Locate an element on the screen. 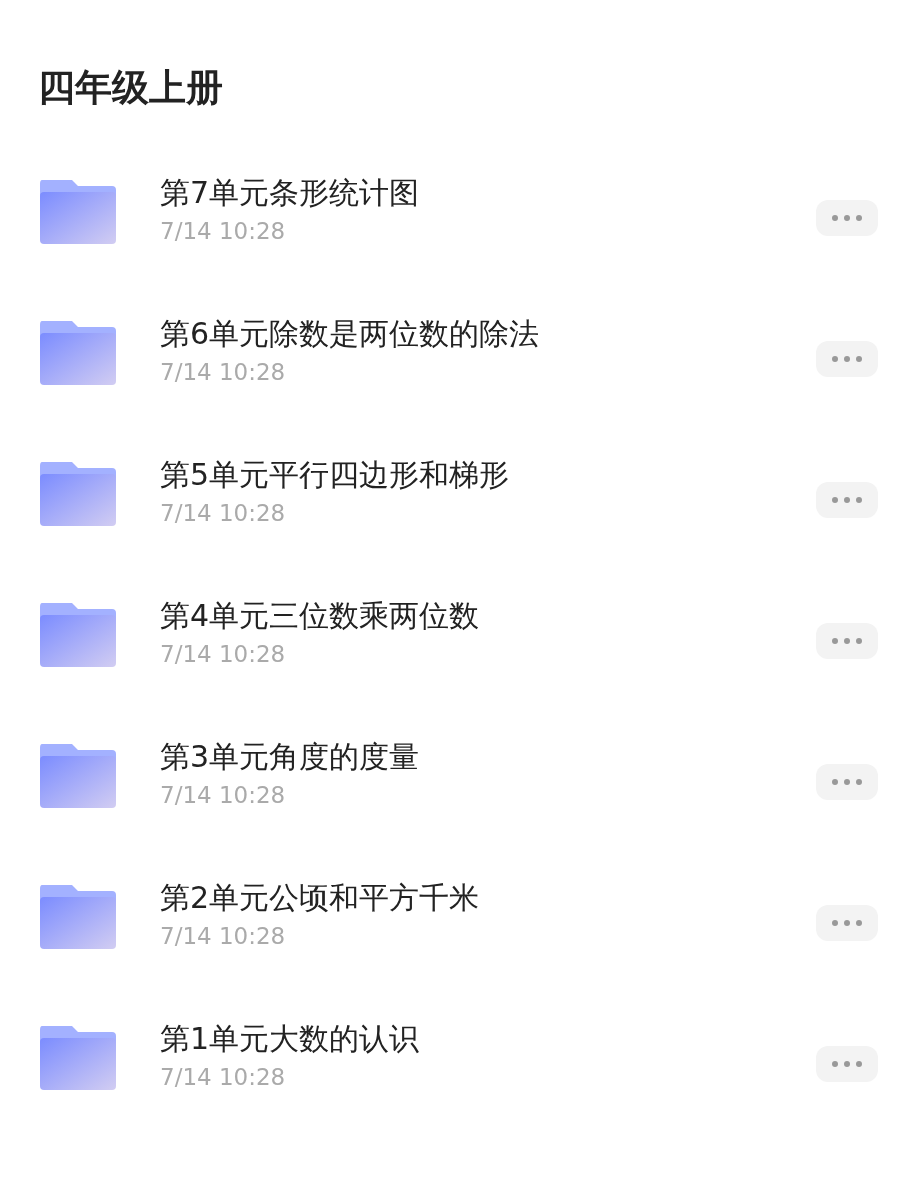 Image resolution: width=908 pixels, height=1200 pixels. folder-name: 第4单元三位数乘两位数 is located at coordinates (320, 615).